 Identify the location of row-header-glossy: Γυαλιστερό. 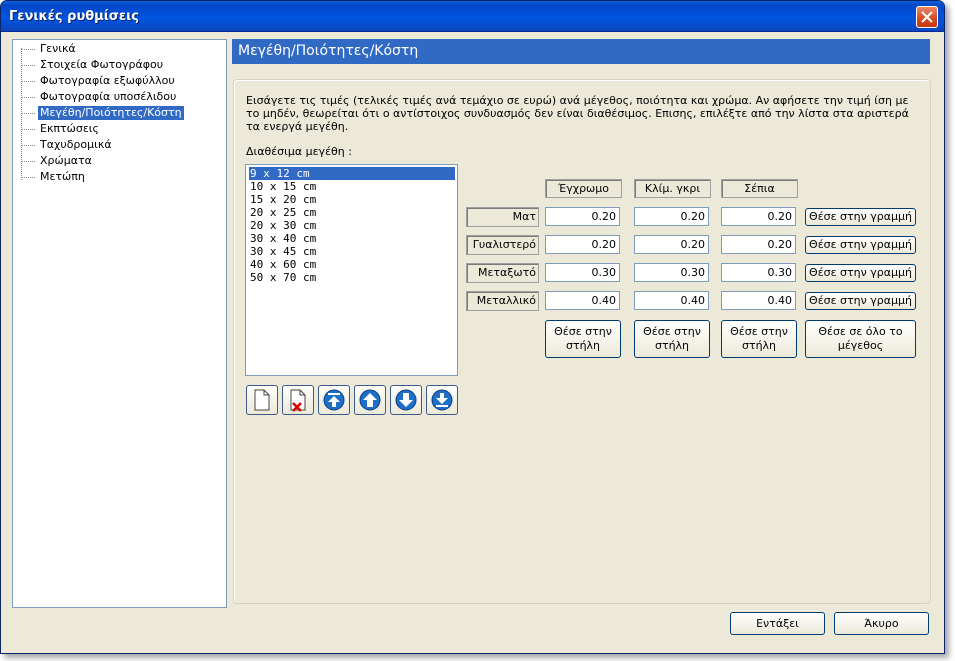
(502, 245).